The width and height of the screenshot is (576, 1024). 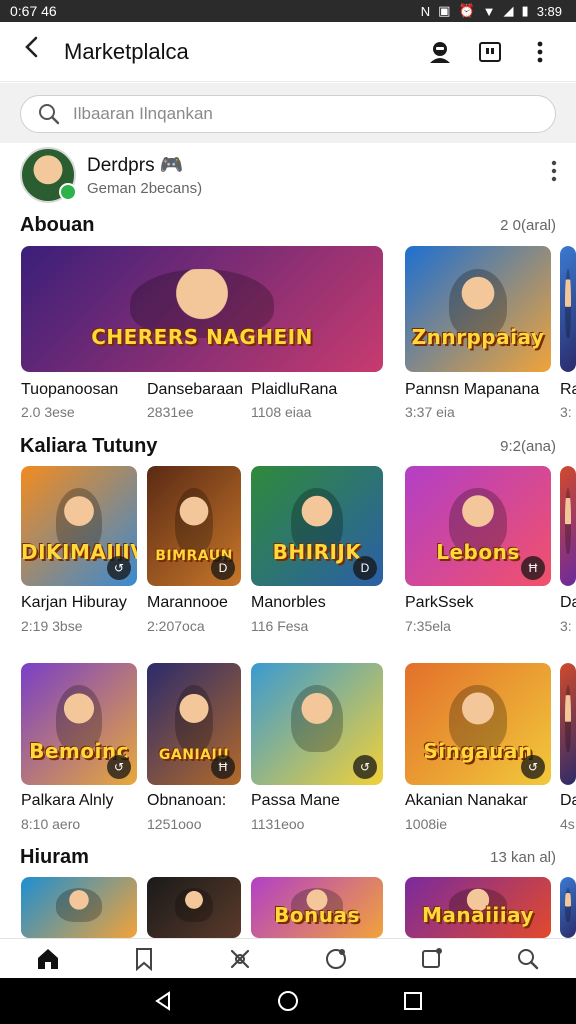 I want to click on search-area: Ilbaaran Ilnqankan, so click(x=288, y=113).